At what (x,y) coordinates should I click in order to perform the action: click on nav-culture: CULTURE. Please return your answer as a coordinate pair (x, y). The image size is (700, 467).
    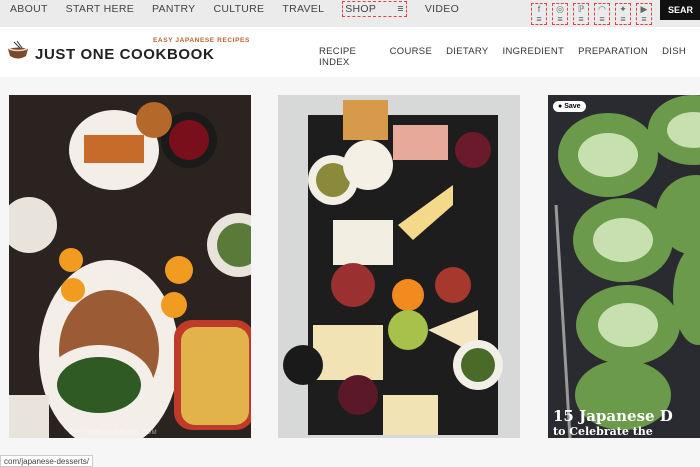
    Looking at the image, I should click on (238, 10).